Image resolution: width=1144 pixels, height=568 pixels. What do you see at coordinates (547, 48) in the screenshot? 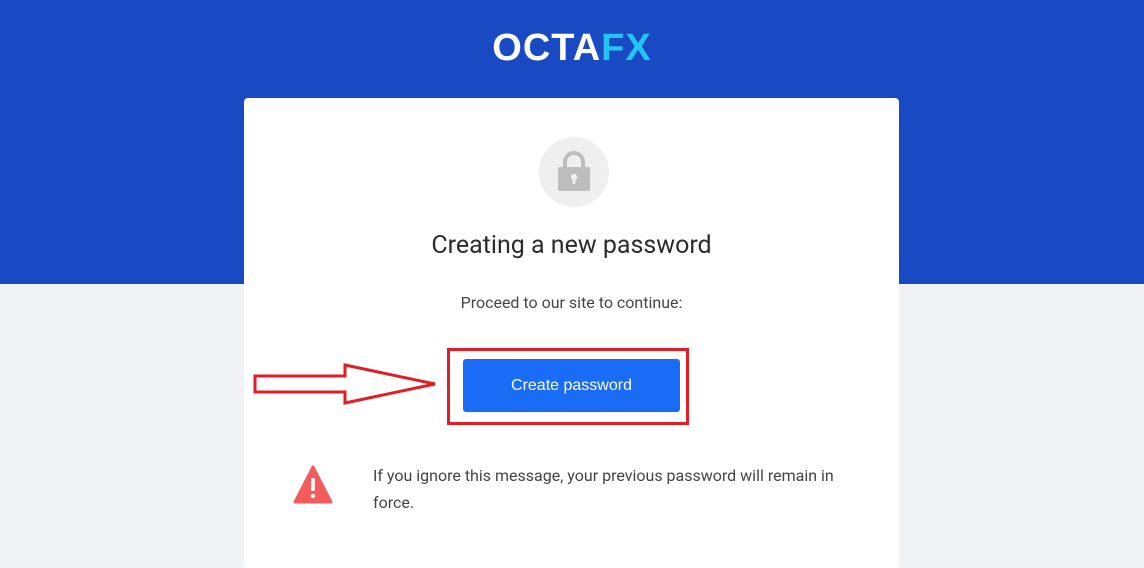
I see `logo-octa: OCTA` at bounding box center [547, 48].